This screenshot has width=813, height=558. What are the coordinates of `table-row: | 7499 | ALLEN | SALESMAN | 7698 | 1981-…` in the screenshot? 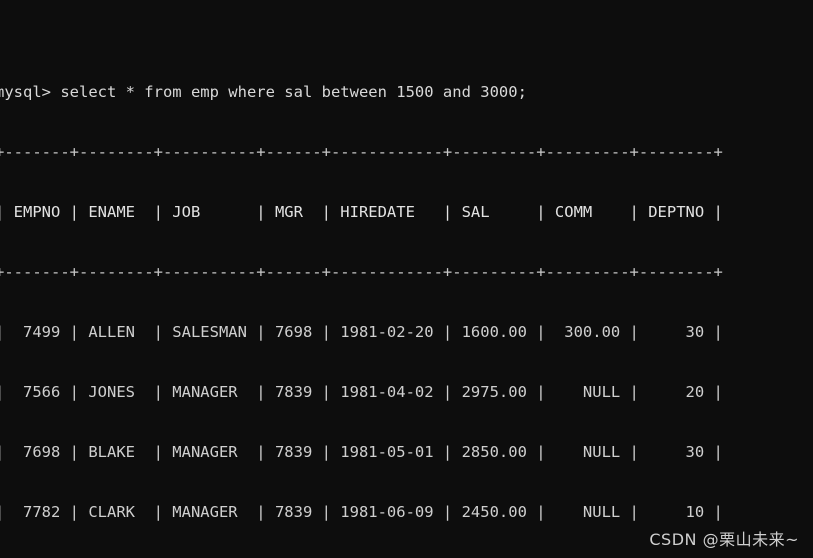 It's located at (361, 332).